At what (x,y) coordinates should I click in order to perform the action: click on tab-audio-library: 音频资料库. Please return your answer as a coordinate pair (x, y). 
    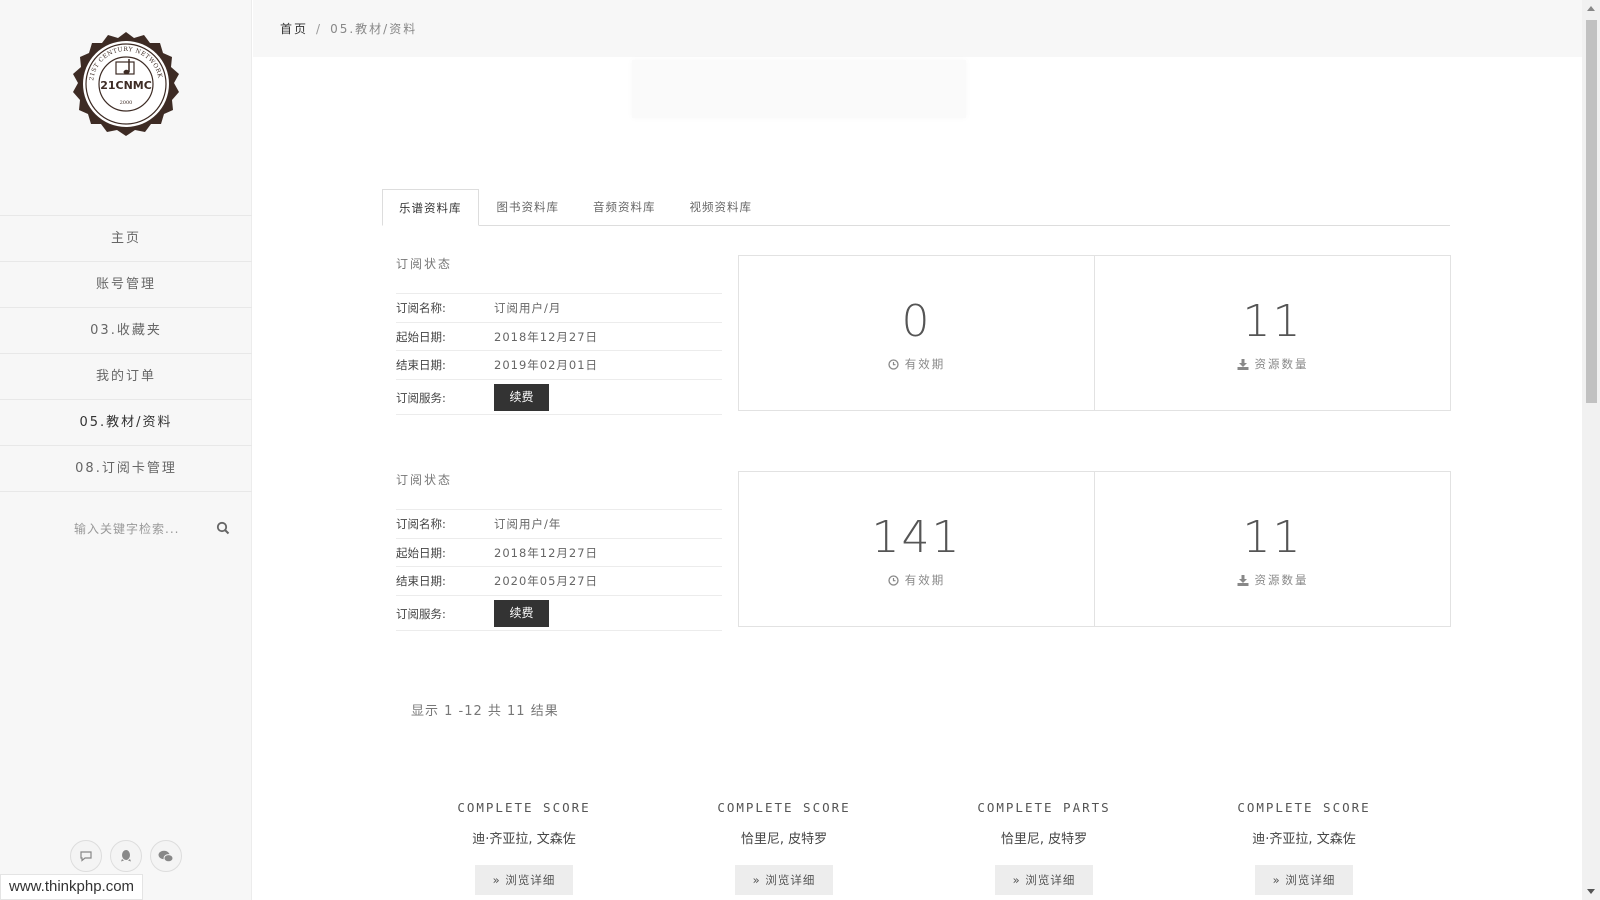
    Looking at the image, I should click on (624, 207).